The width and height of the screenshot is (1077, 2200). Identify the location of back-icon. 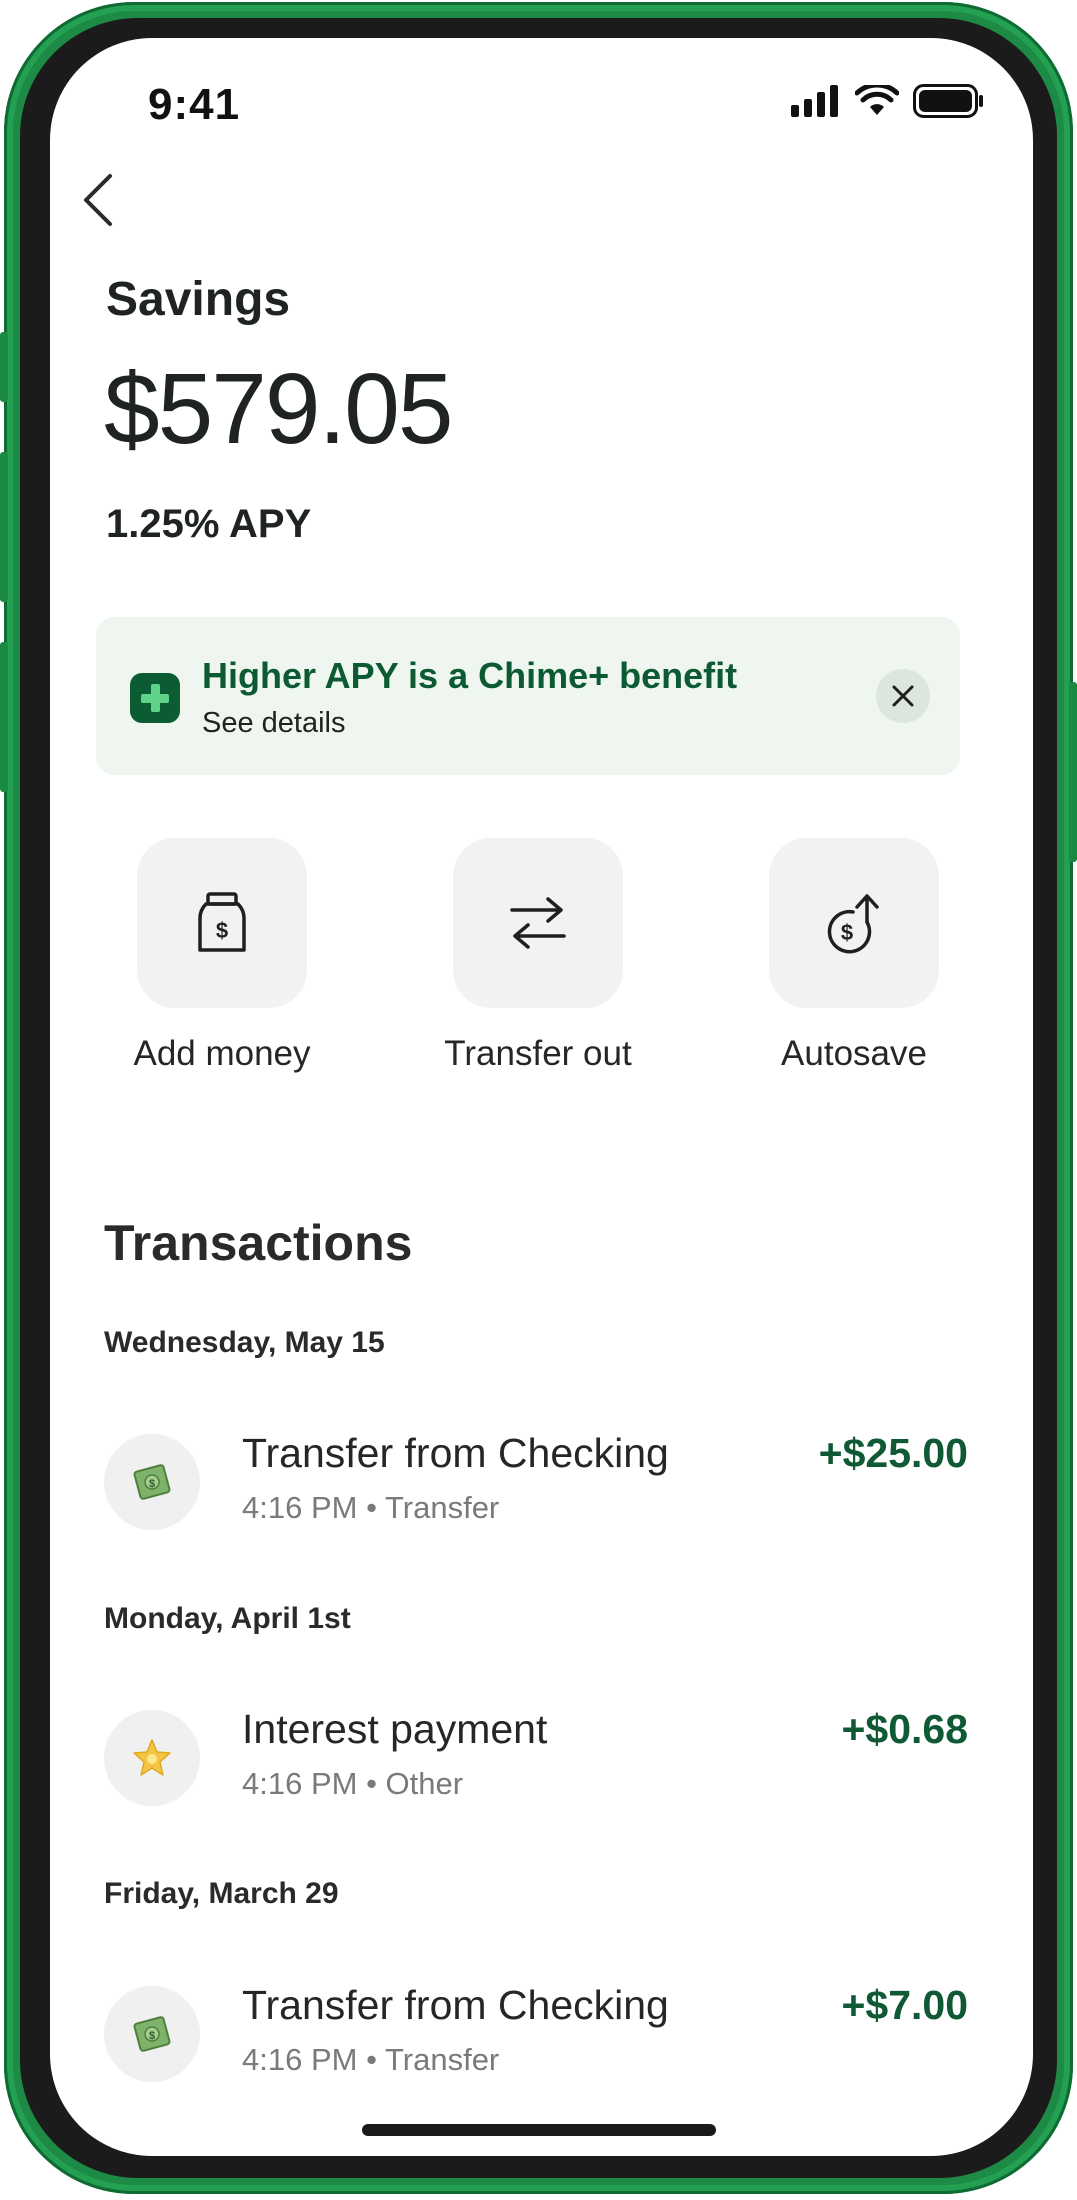
(98, 200).